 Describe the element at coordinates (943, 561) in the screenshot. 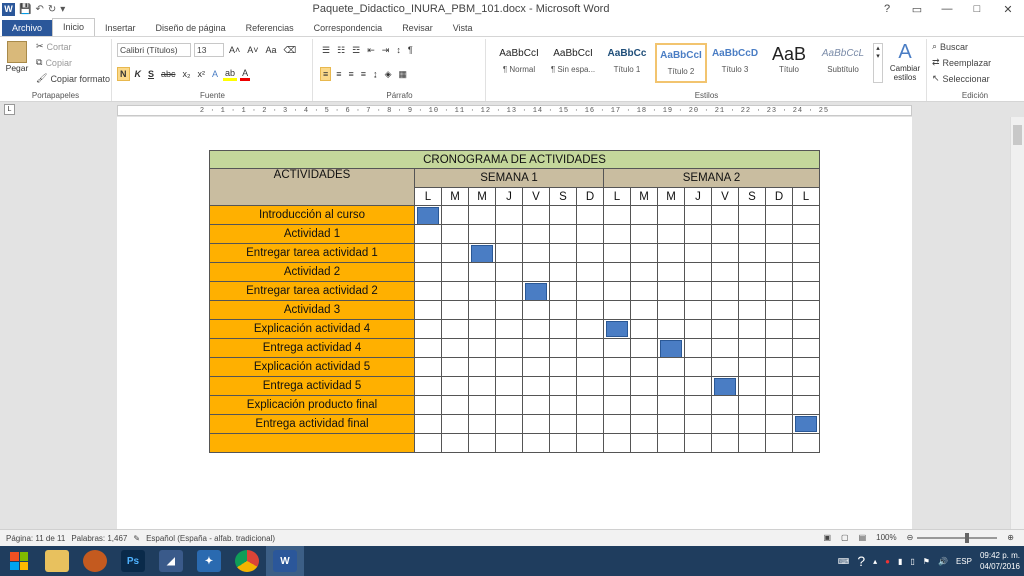

I see `volume-icon: 🔊` at that location.